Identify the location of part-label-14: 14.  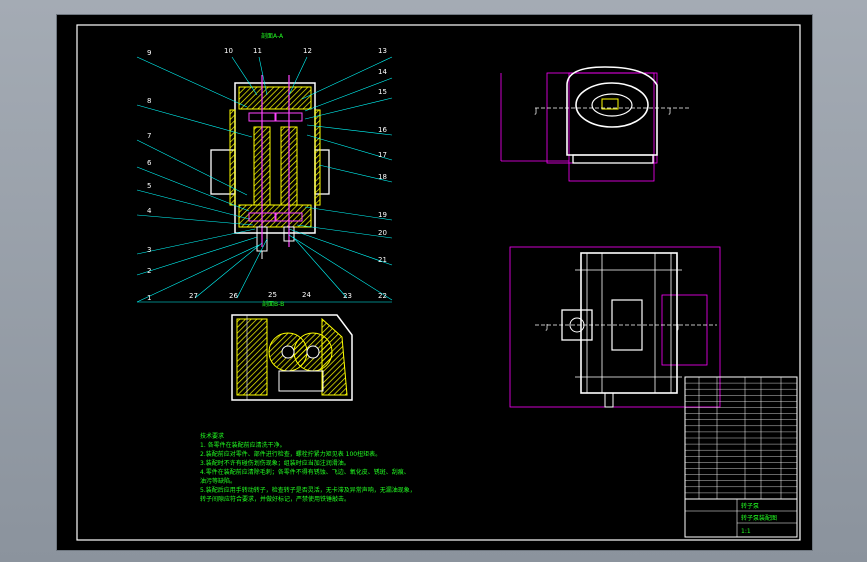
(382, 72).